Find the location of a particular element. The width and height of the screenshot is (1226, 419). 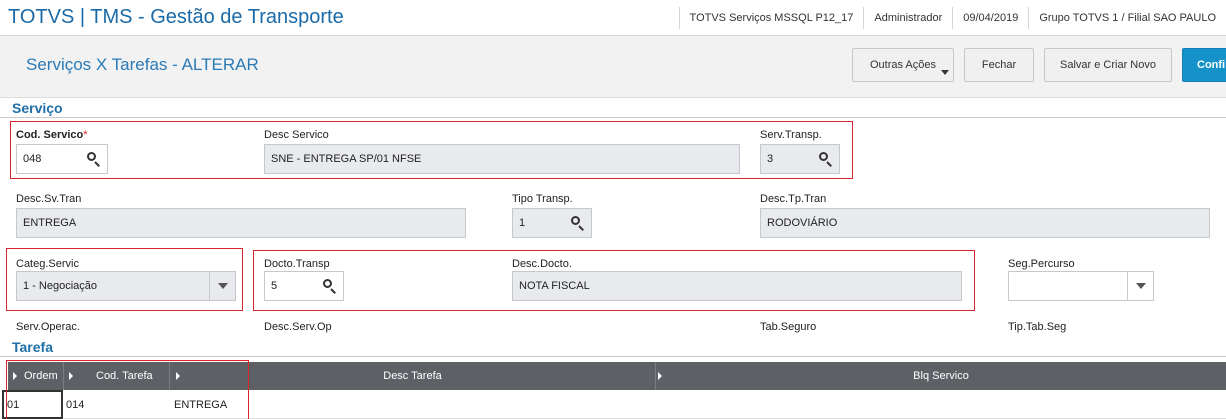

desc-servico-label: Desc Servico is located at coordinates (296, 135).